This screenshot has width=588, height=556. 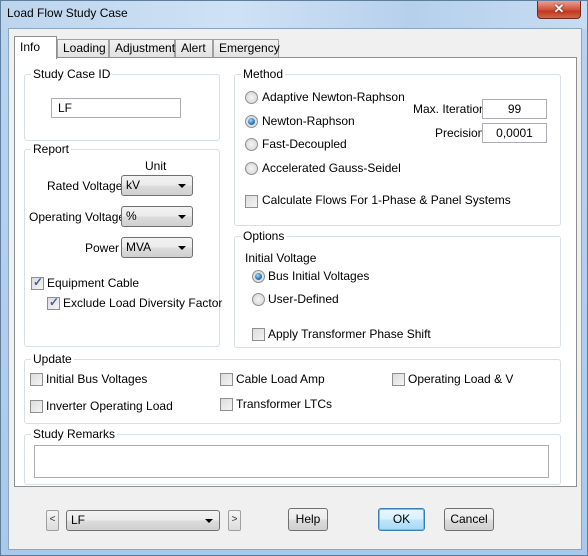 I want to click on ok-button: OK, so click(x=401, y=519).